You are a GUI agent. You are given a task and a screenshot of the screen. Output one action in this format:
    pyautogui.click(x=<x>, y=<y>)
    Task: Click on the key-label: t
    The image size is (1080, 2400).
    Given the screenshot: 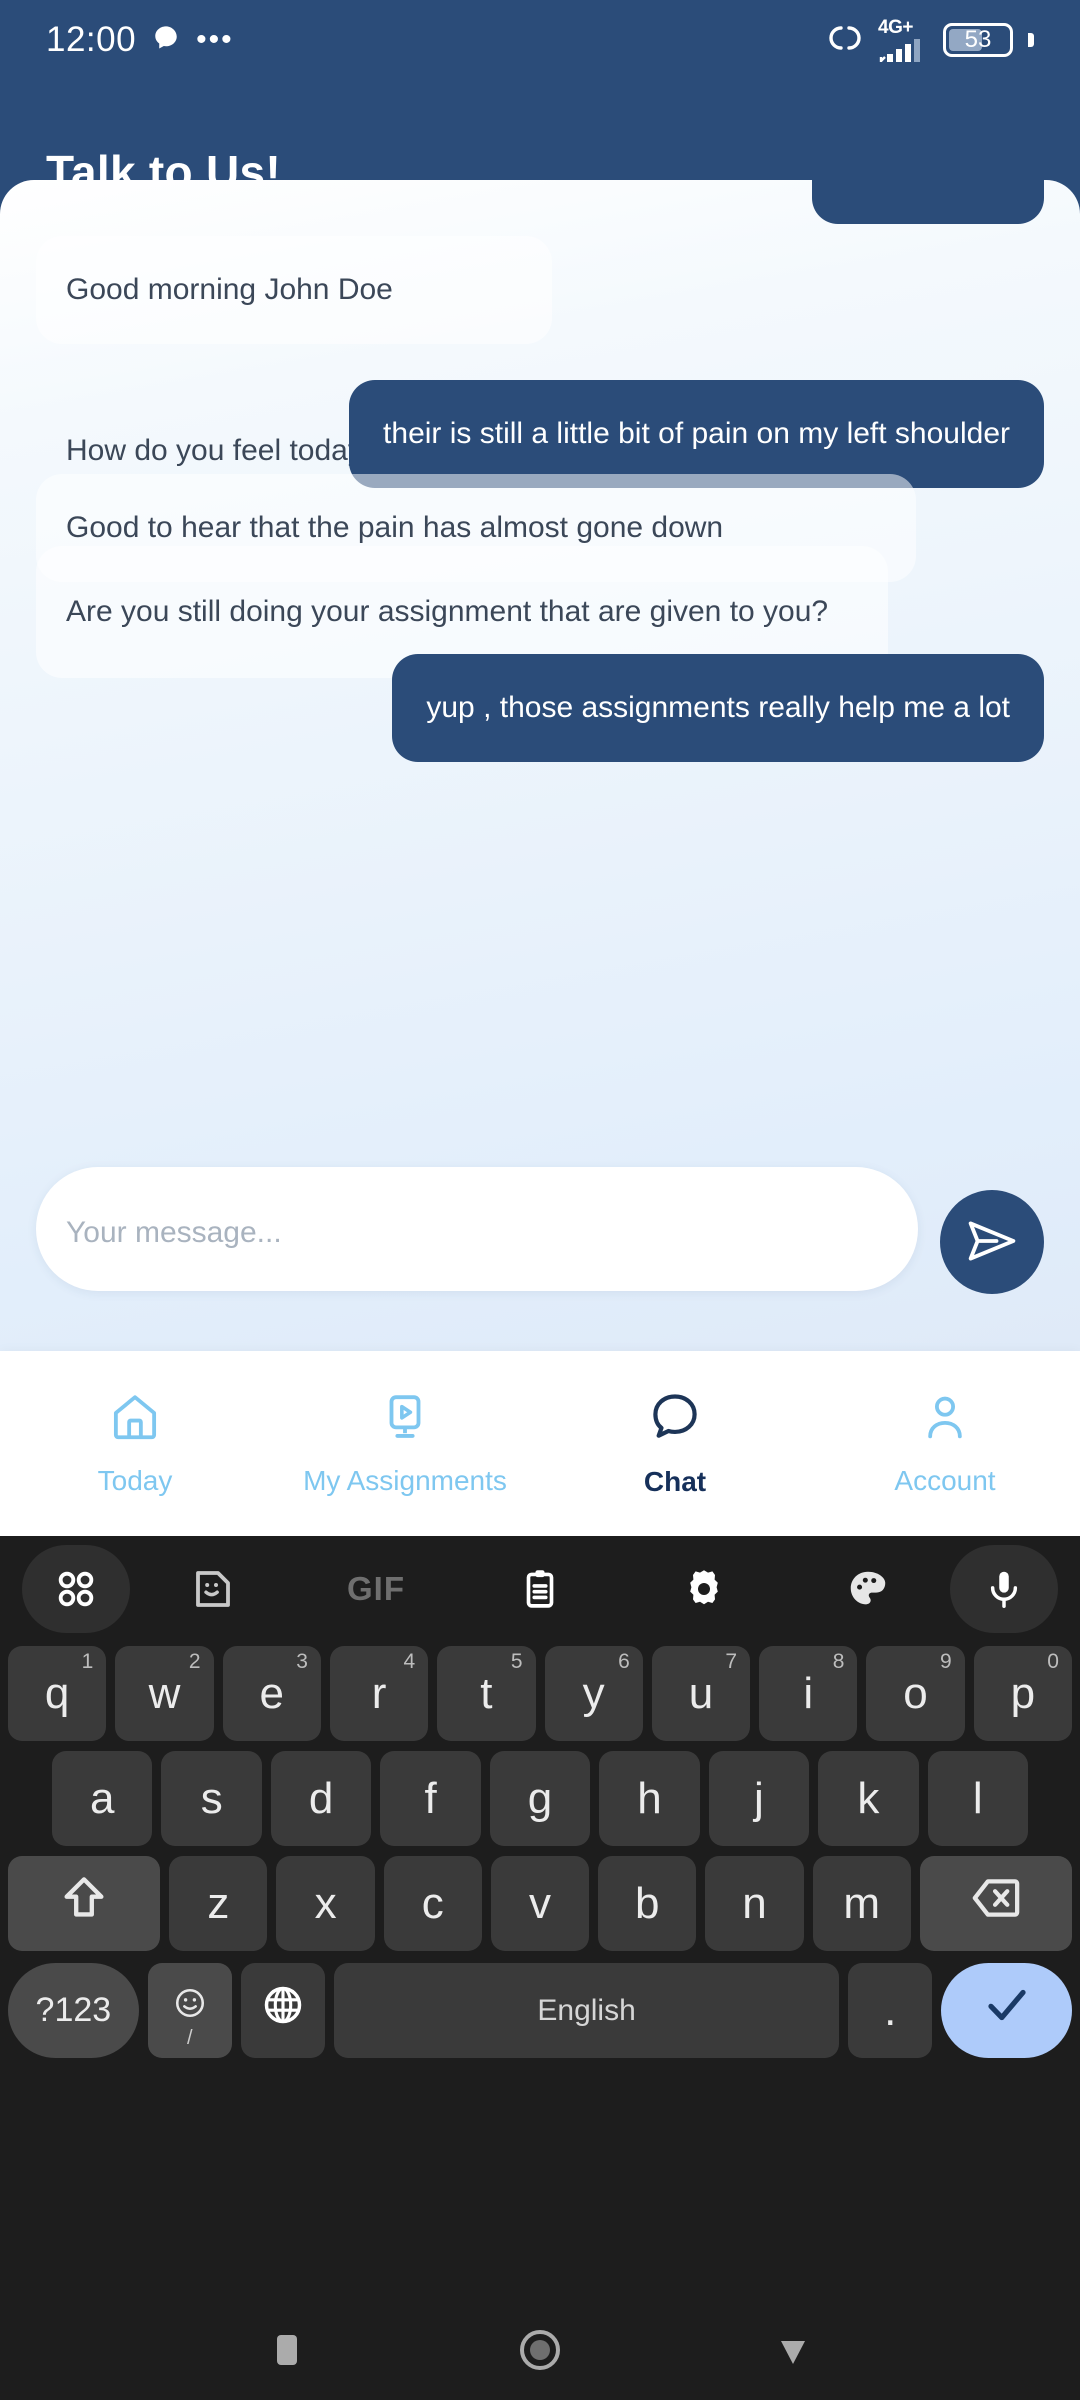 What is the action you would take?
    pyautogui.click(x=486, y=1693)
    